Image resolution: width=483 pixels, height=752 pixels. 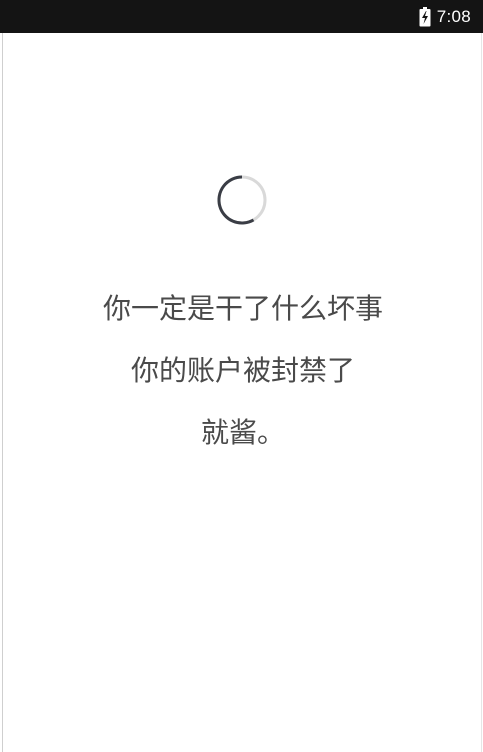 I want to click on status-indicators: 7:08, so click(x=445, y=16).